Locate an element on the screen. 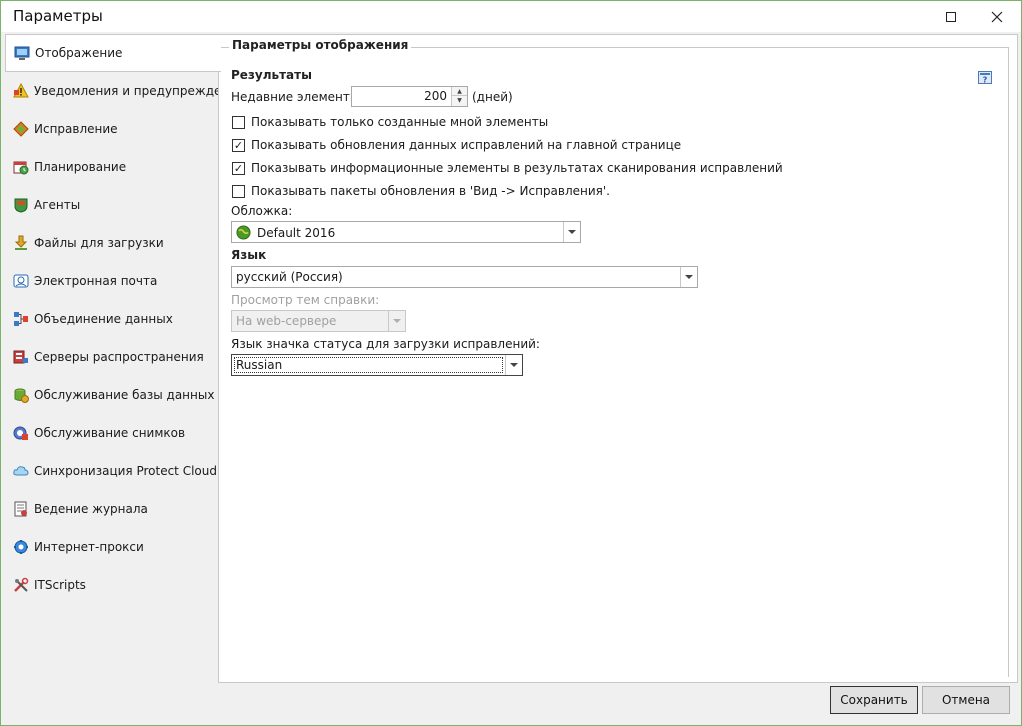 This screenshot has height=726, width=1022. sidebar-item-data-rollup: Объединение данных is located at coordinates (112, 319).